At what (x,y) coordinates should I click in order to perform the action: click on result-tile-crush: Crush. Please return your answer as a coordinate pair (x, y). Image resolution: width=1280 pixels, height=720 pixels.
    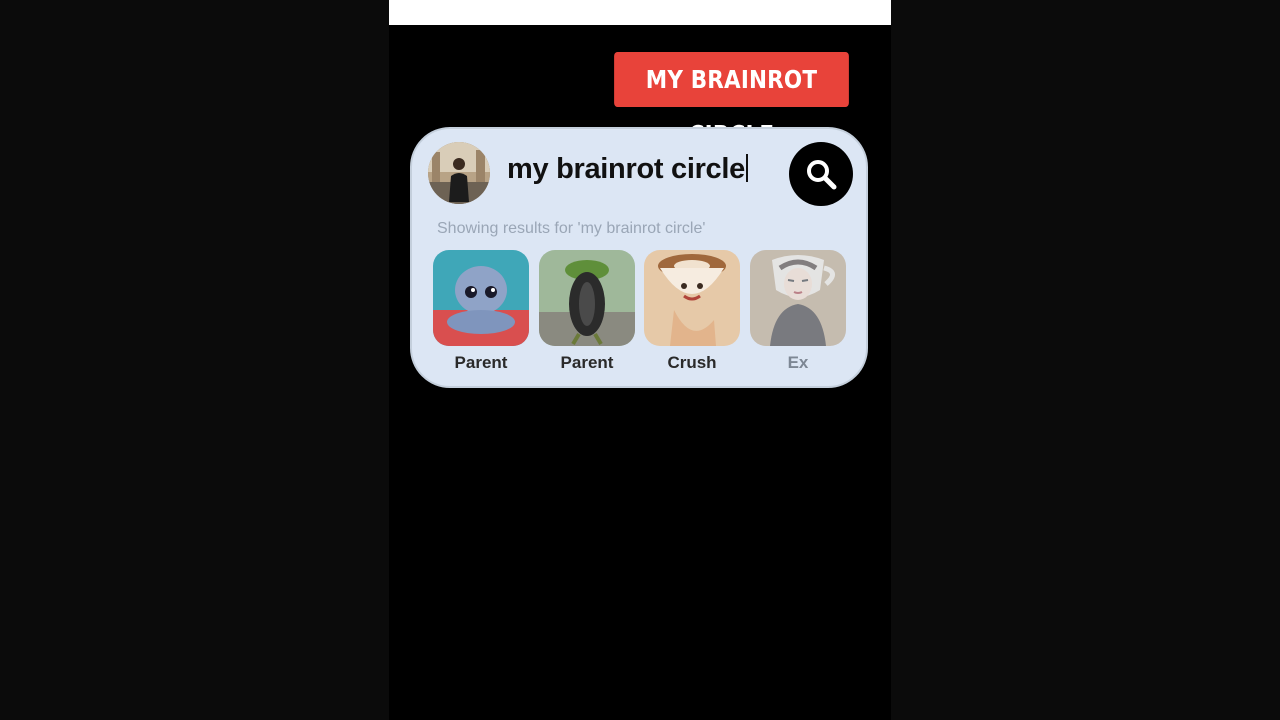
    Looking at the image, I should click on (692, 311).